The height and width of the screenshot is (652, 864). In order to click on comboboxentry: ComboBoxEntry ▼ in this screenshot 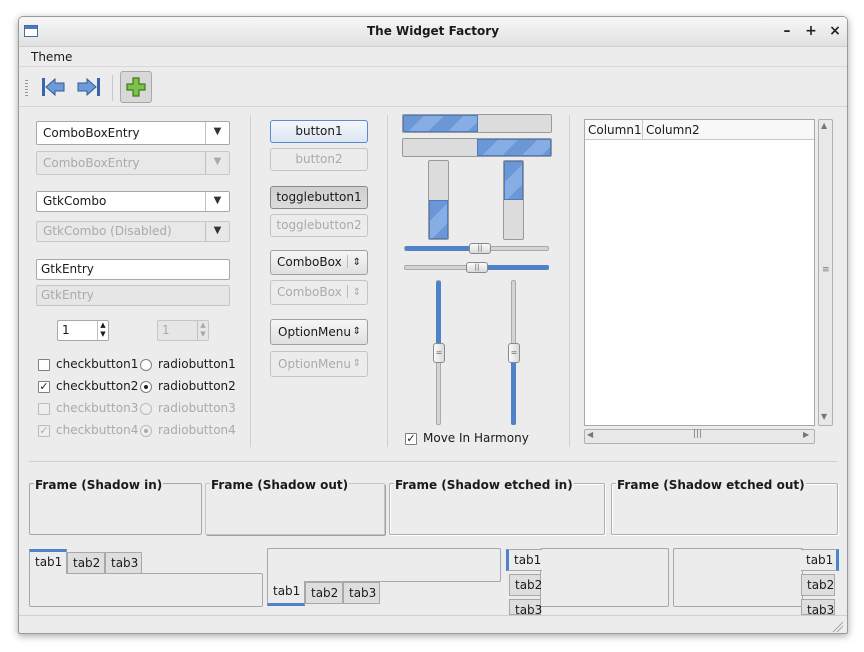, I will do `click(133, 133)`.